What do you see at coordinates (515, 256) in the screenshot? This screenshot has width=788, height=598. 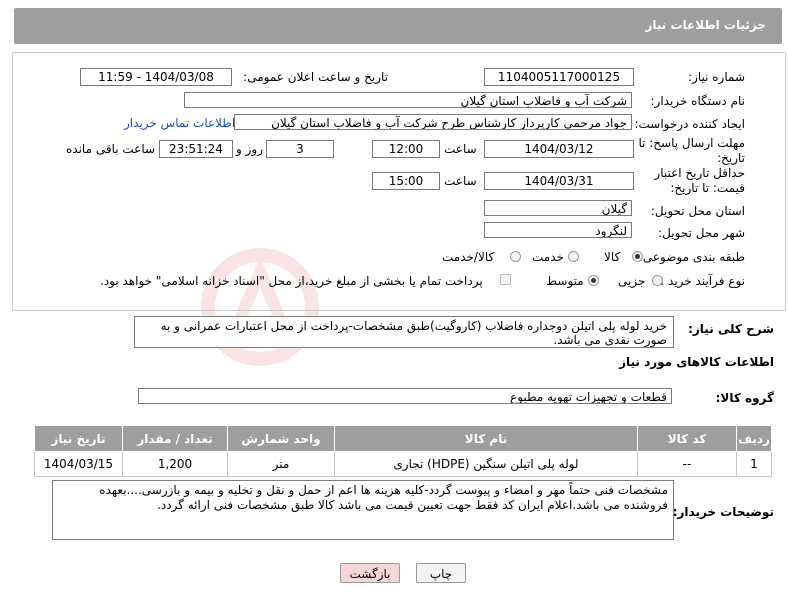 I see `category-goods-service-radio` at bounding box center [515, 256].